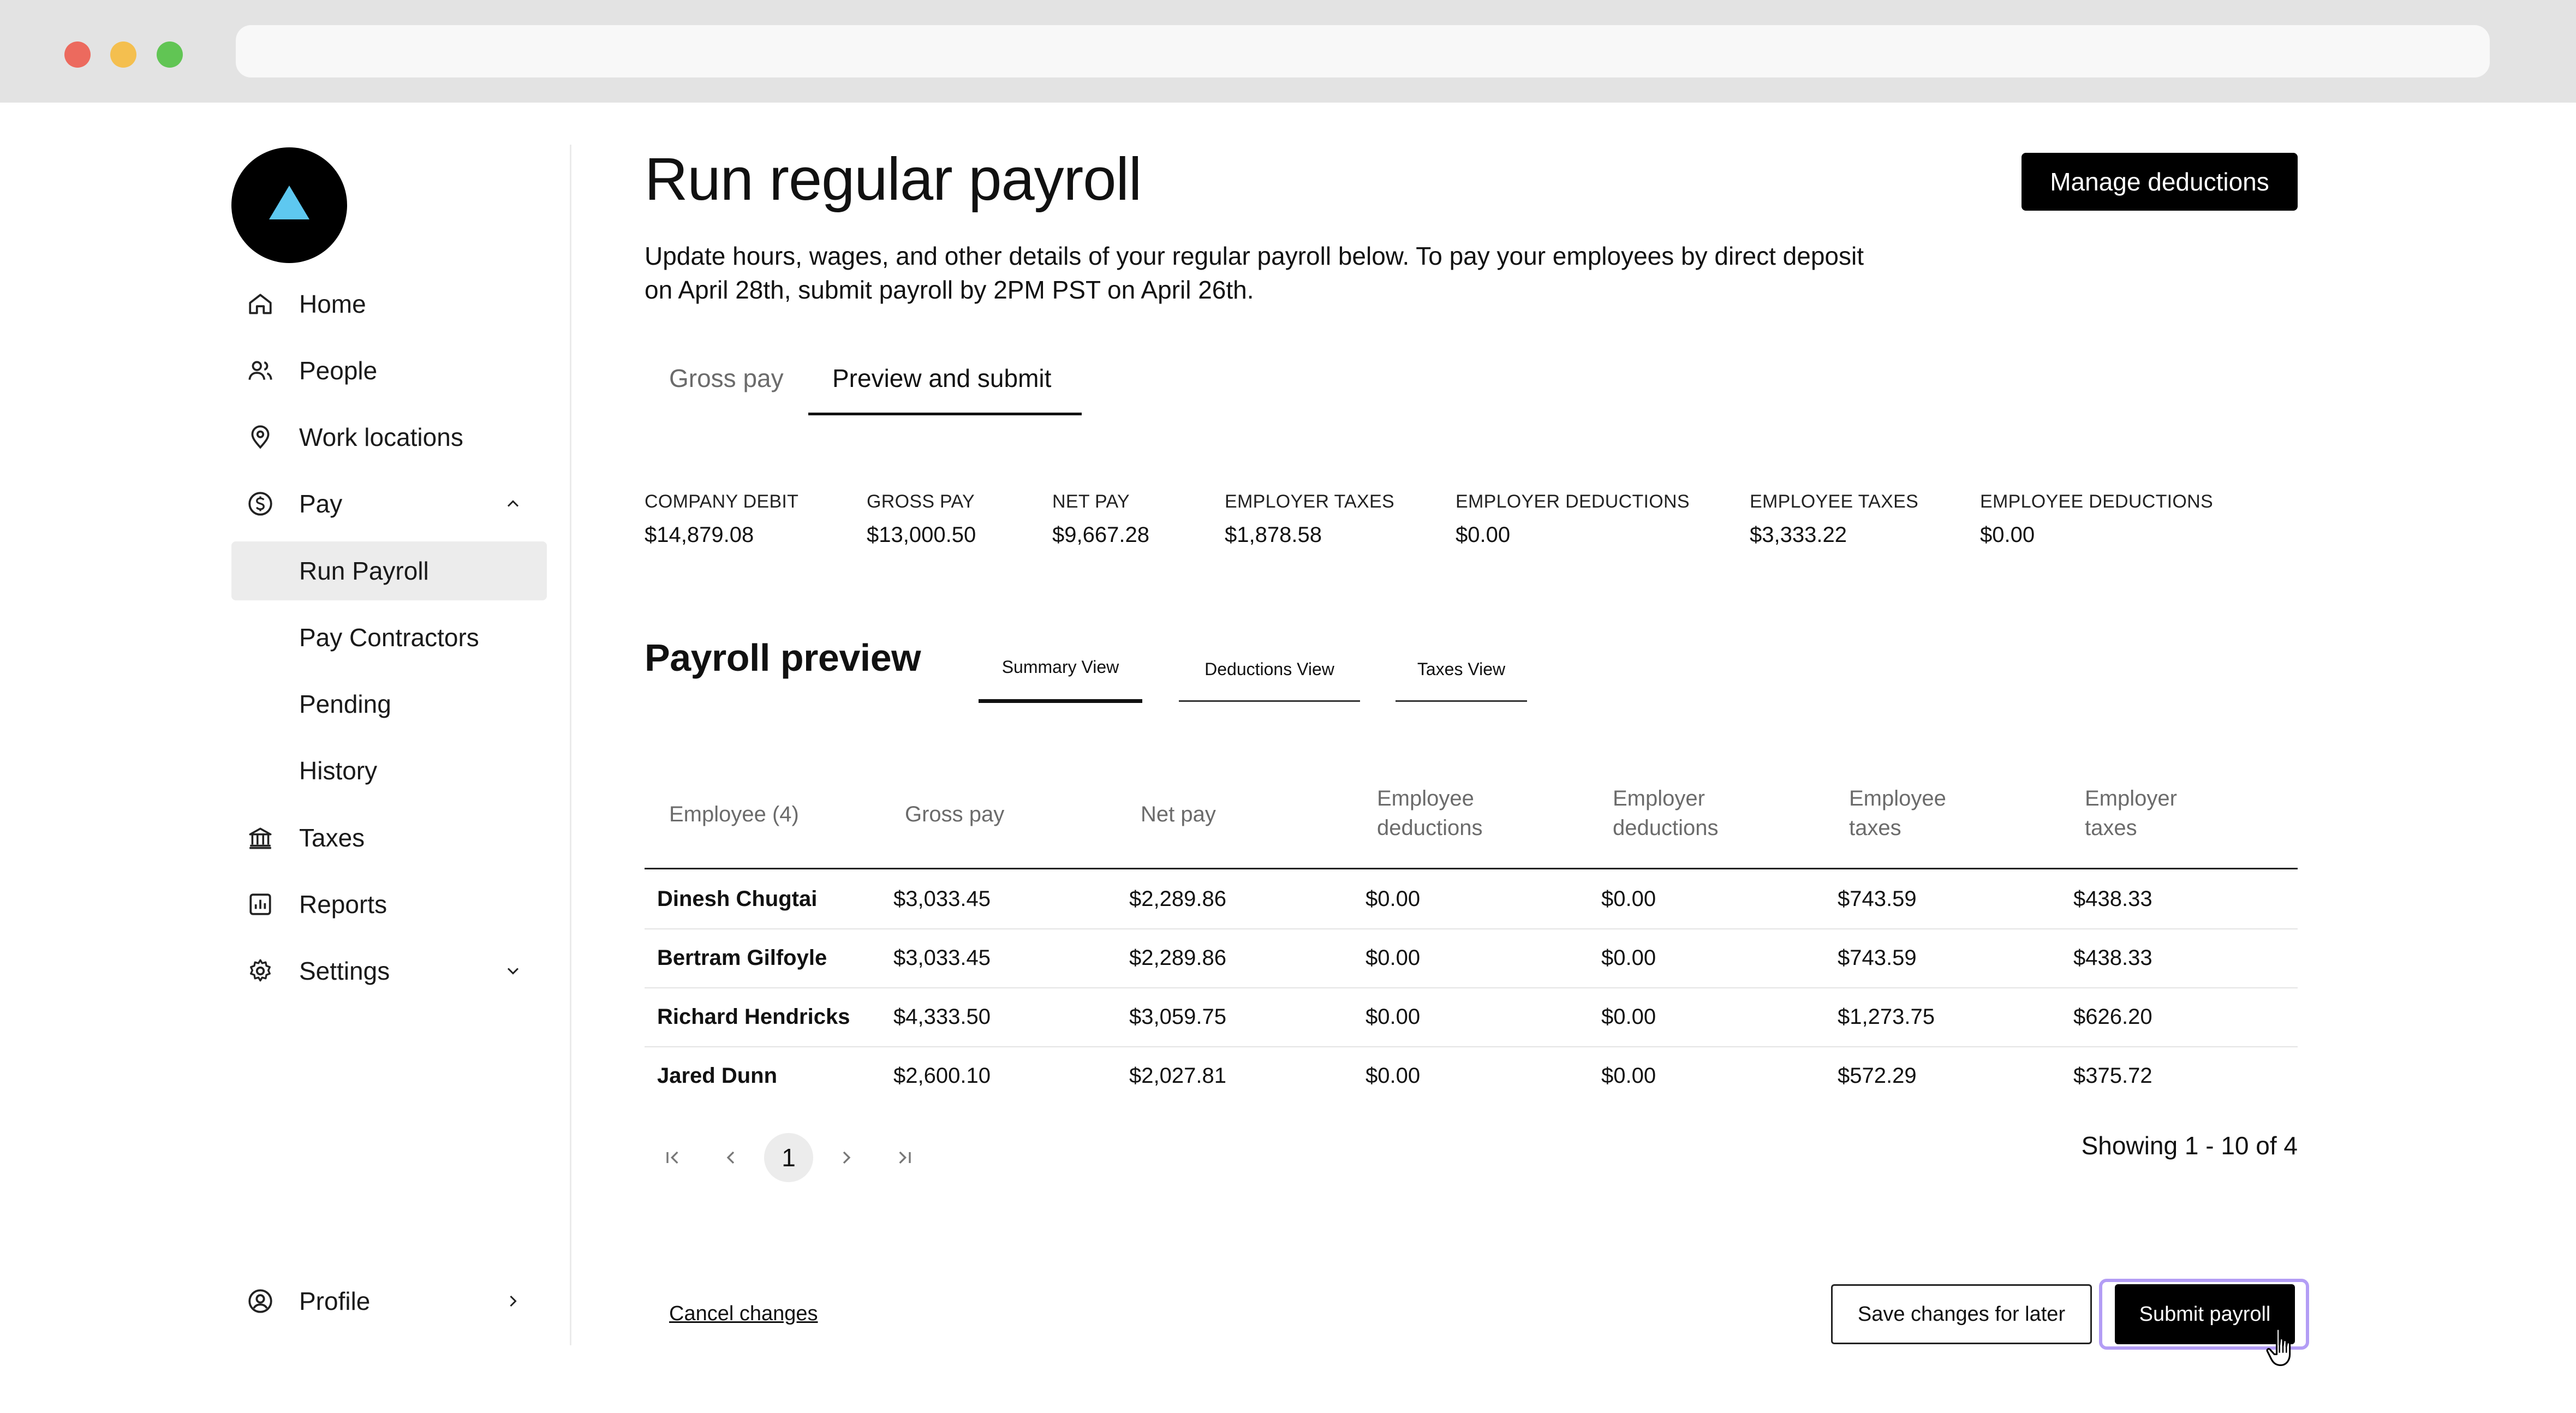 This screenshot has height=1413, width=2576. I want to click on last-page-button, so click(904, 1157).